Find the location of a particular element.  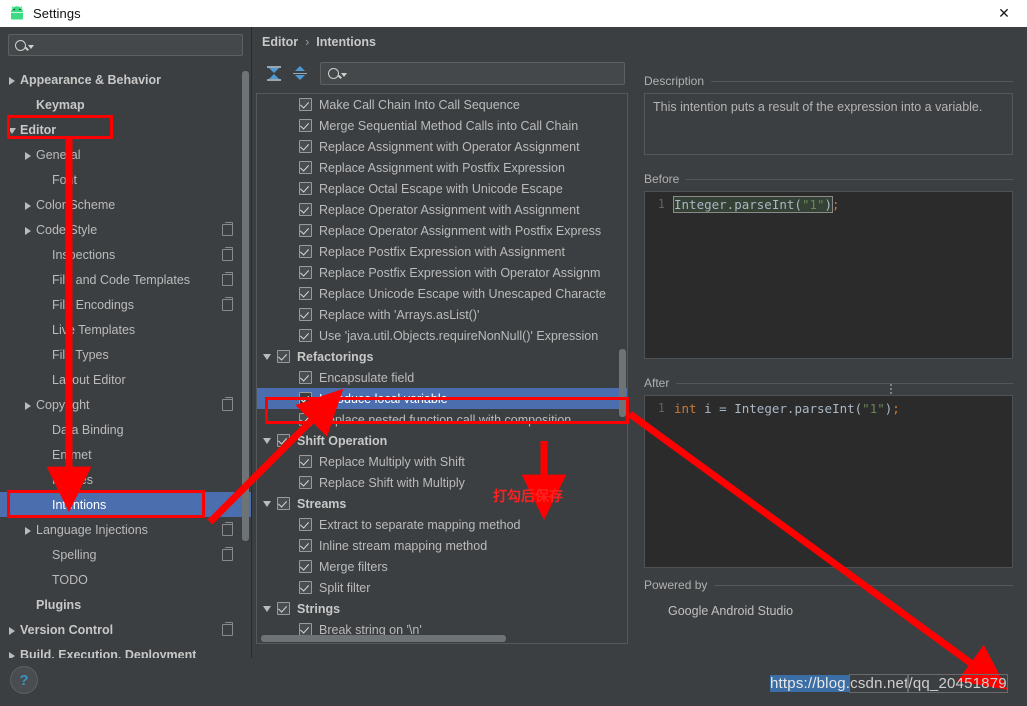

sidebar-item-language-injections: Language Injections is located at coordinates (125, 529).